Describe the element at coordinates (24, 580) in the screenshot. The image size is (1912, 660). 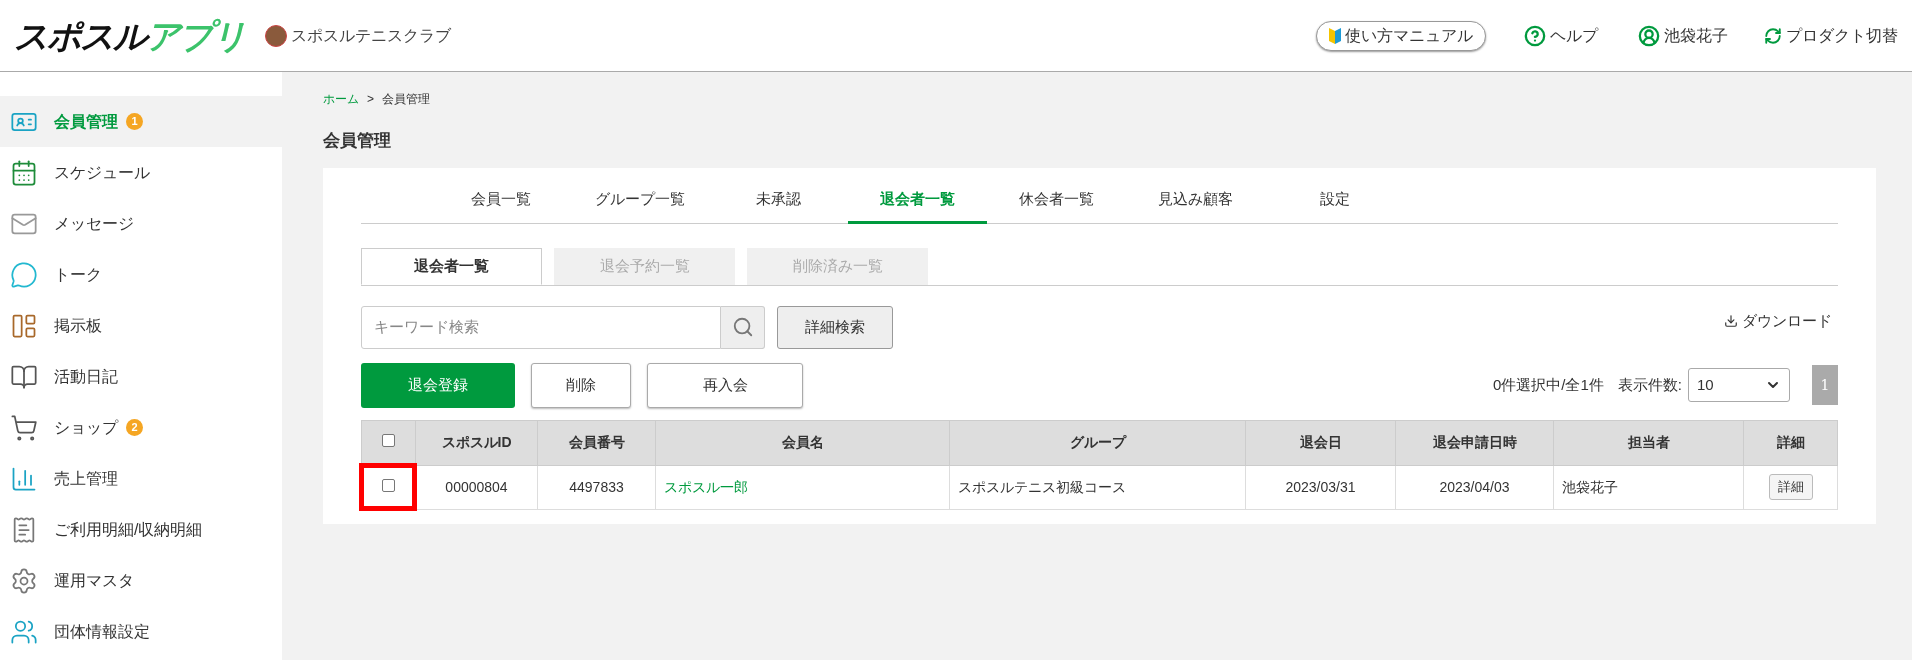
I see `gears-icon` at that location.